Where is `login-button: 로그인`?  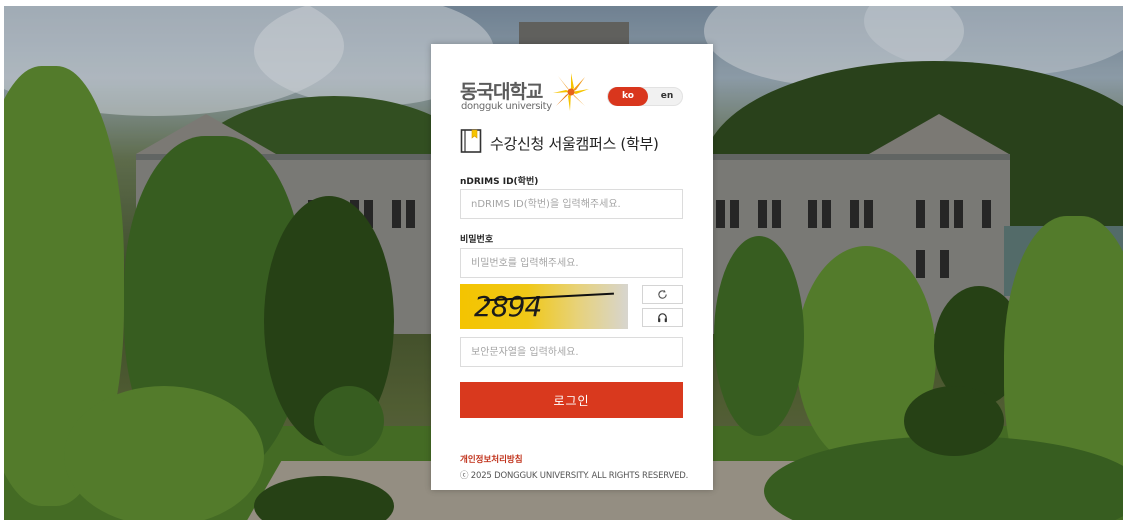
login-button: 로그인 is located at coordinates (571, 400).